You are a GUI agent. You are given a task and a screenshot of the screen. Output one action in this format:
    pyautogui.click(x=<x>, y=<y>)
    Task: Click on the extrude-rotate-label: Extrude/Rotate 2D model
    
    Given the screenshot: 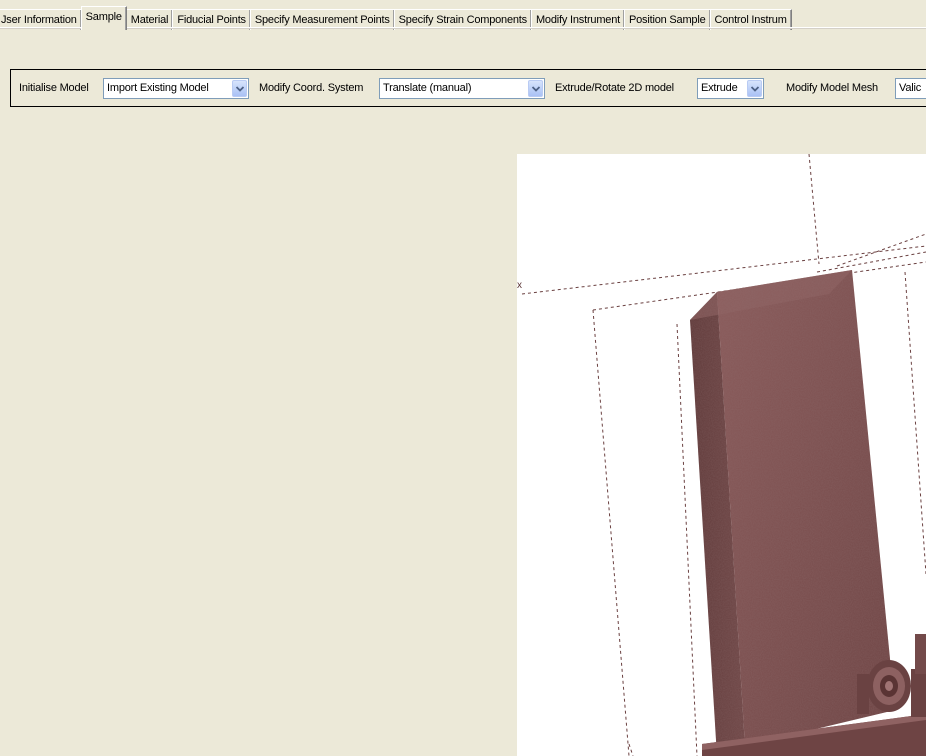 What is the action you would take?
    pyautogui.click(x=614, y=88)
    